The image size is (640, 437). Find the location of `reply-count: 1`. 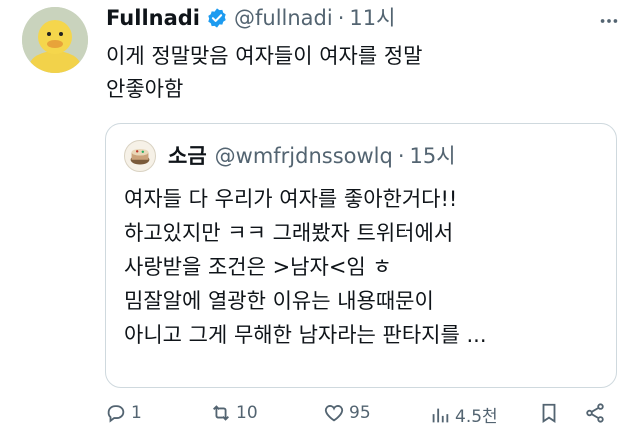

reply-count: 1 is located at coordinates (136, 413).